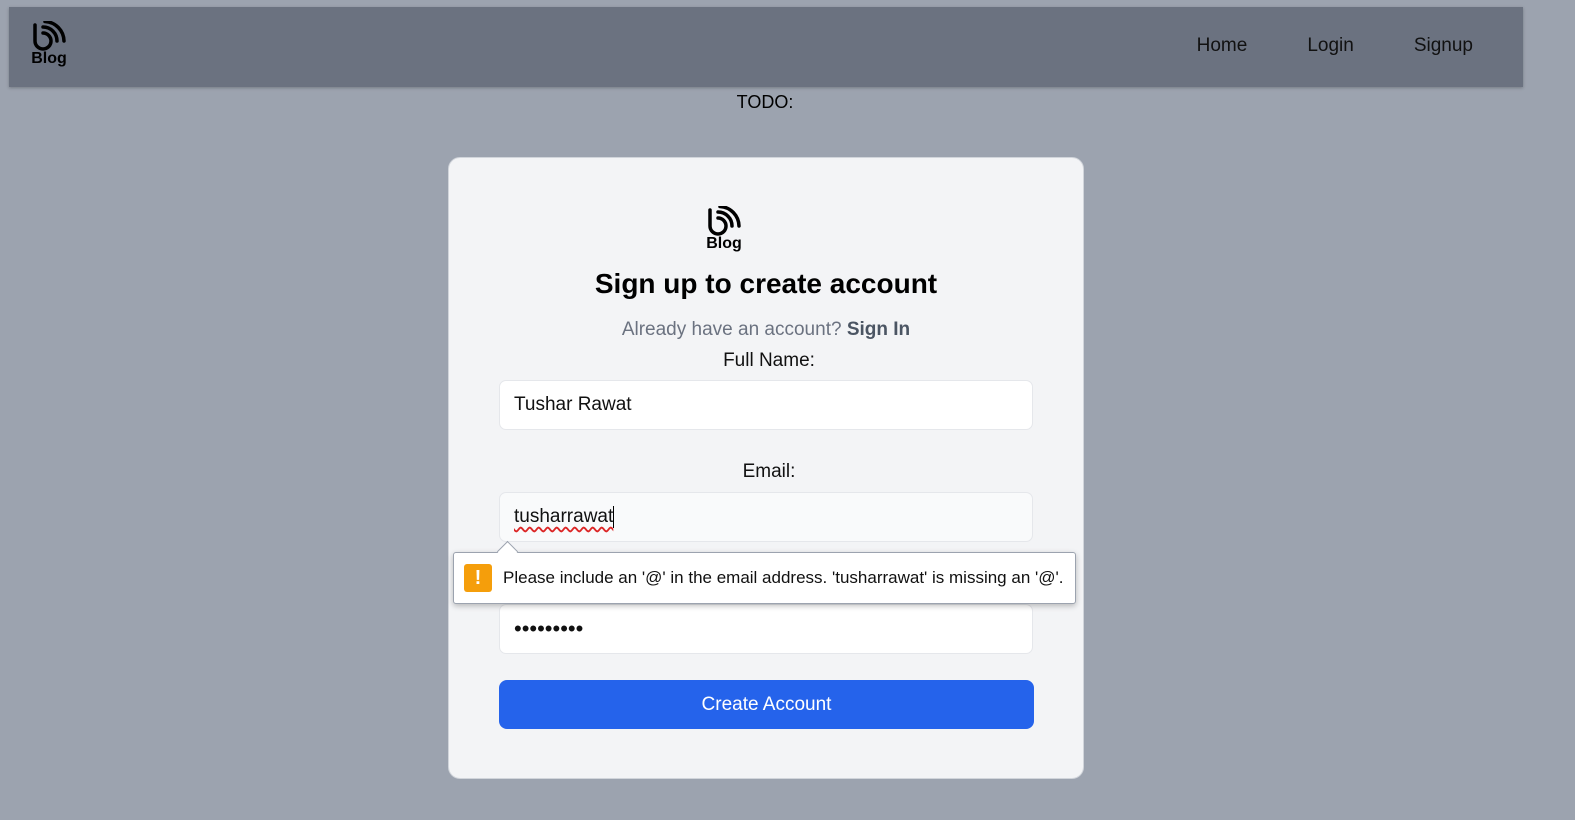  I want to click on nav-home-link: Home, so click(1222, 46).